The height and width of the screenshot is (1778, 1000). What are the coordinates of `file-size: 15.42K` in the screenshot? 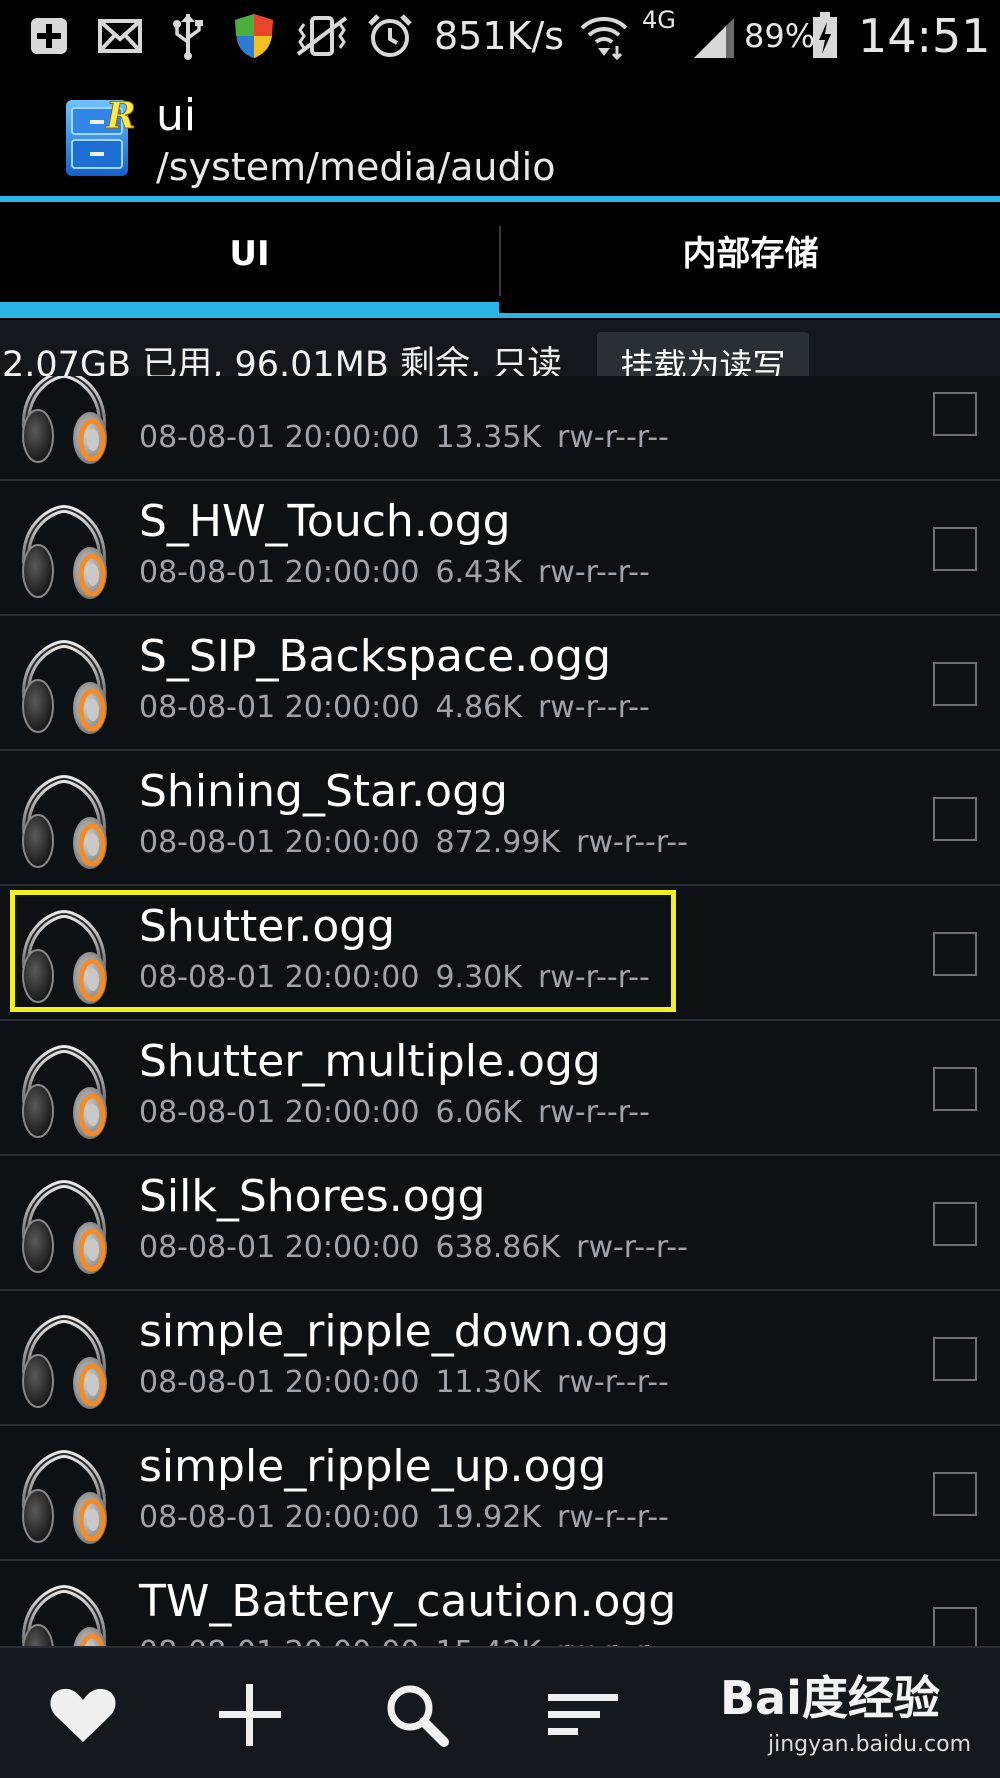 It's located at (488, 1640).